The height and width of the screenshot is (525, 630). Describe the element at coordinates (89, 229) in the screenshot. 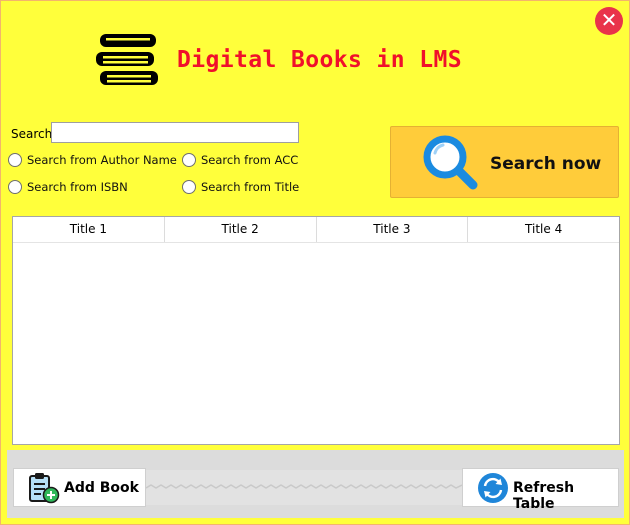

I see `column-header-title-1: Title 1` at that location.